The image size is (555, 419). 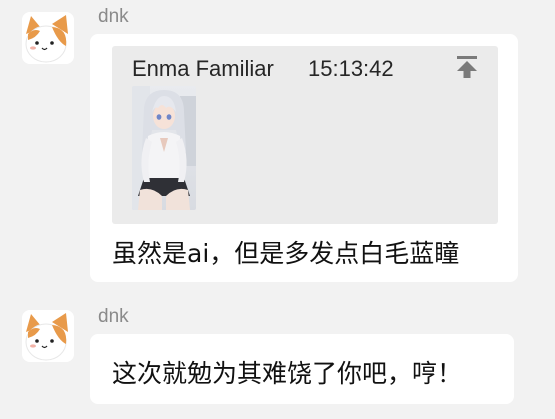 I want to click on cat-avatar-icon, so click(x=48, y=336).